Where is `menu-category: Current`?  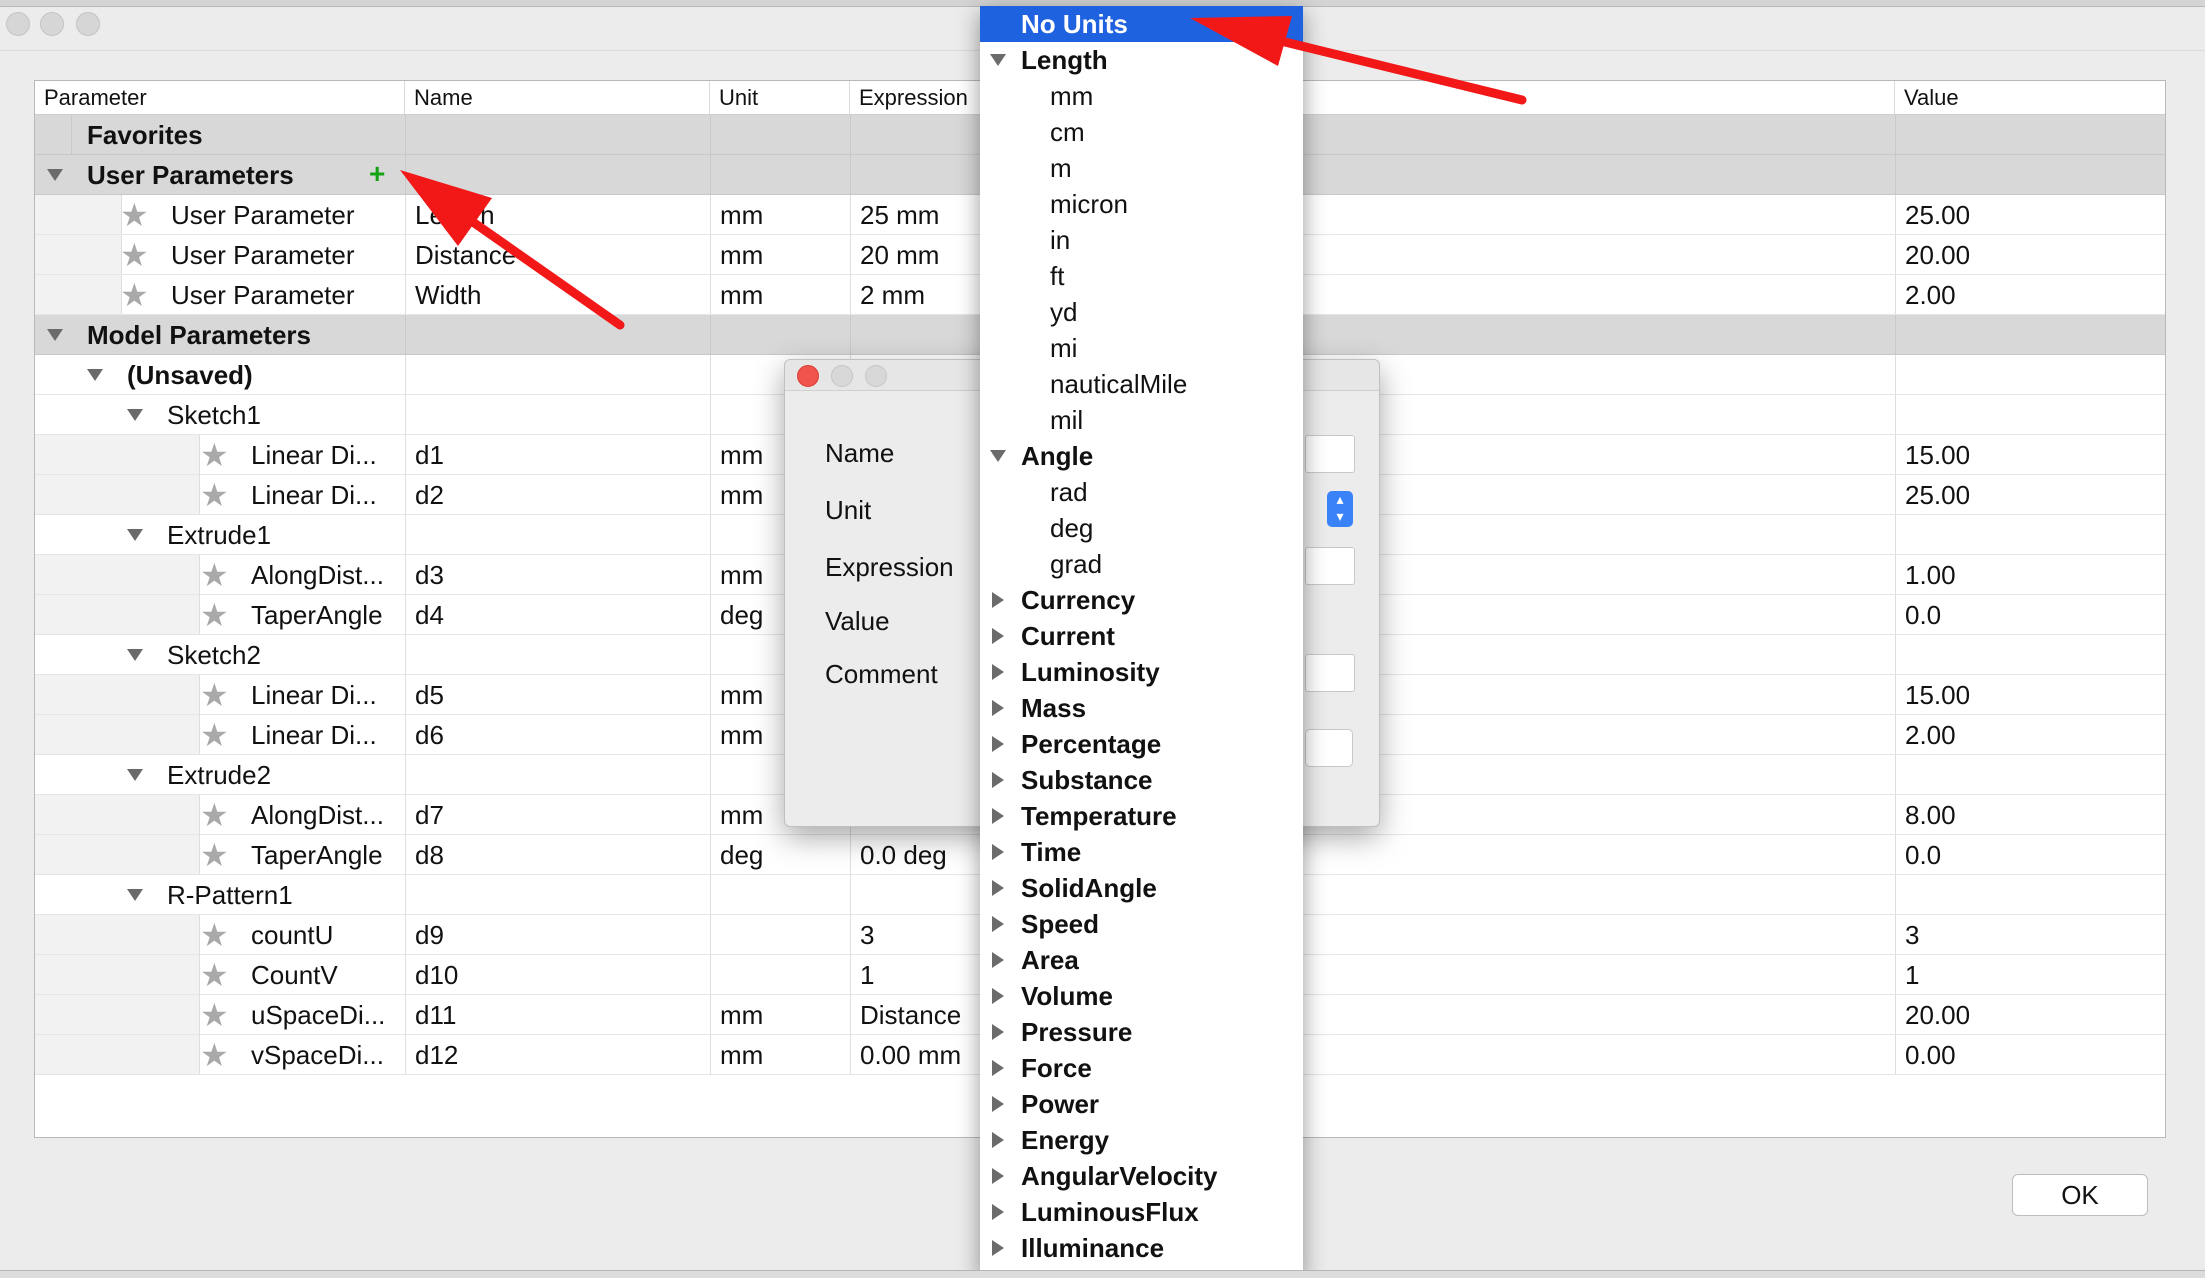
menu-category: Current is located at coordinates (1141, 636).